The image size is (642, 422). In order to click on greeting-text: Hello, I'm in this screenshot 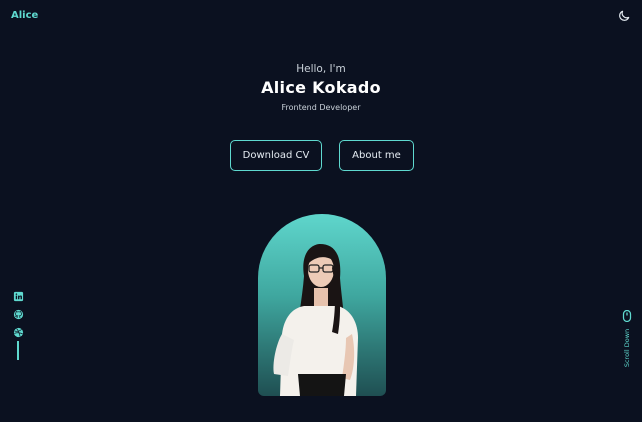, I will do `click(321, 69)`.